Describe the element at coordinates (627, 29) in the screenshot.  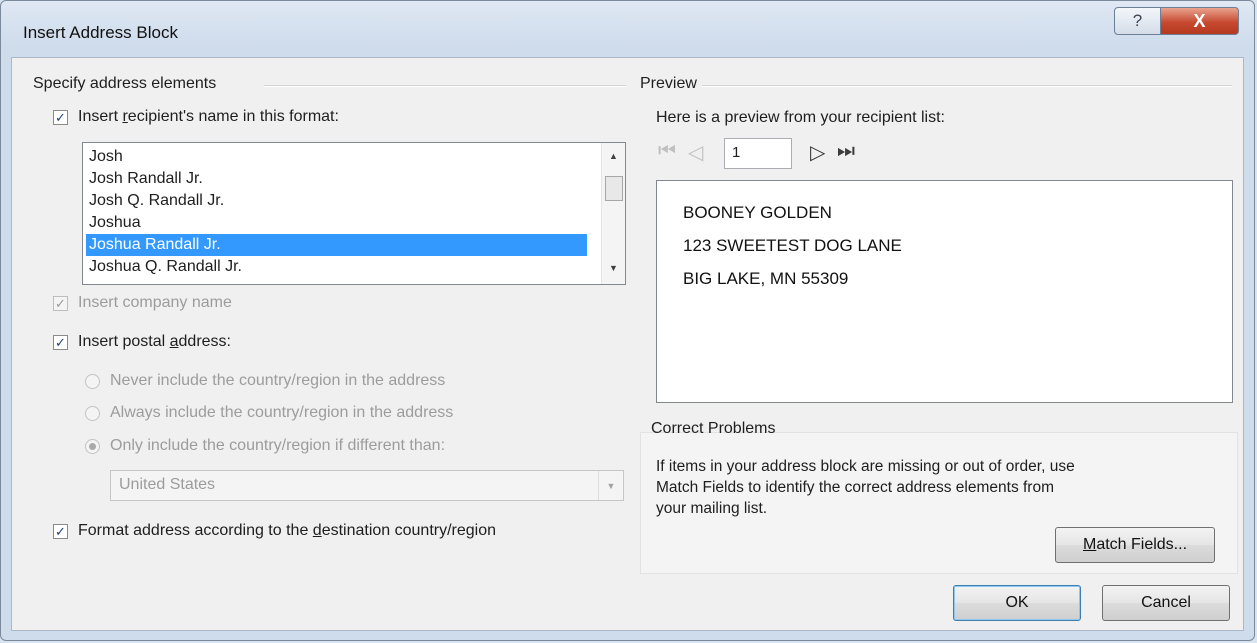
I see `title-bar: Insert Address Block ? X` at that location.